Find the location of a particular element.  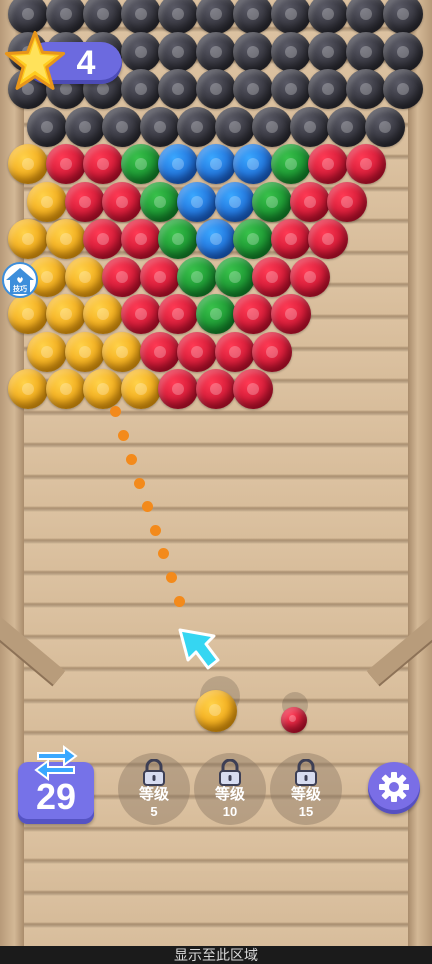

gear-icon is located at coordinates (394, 787).